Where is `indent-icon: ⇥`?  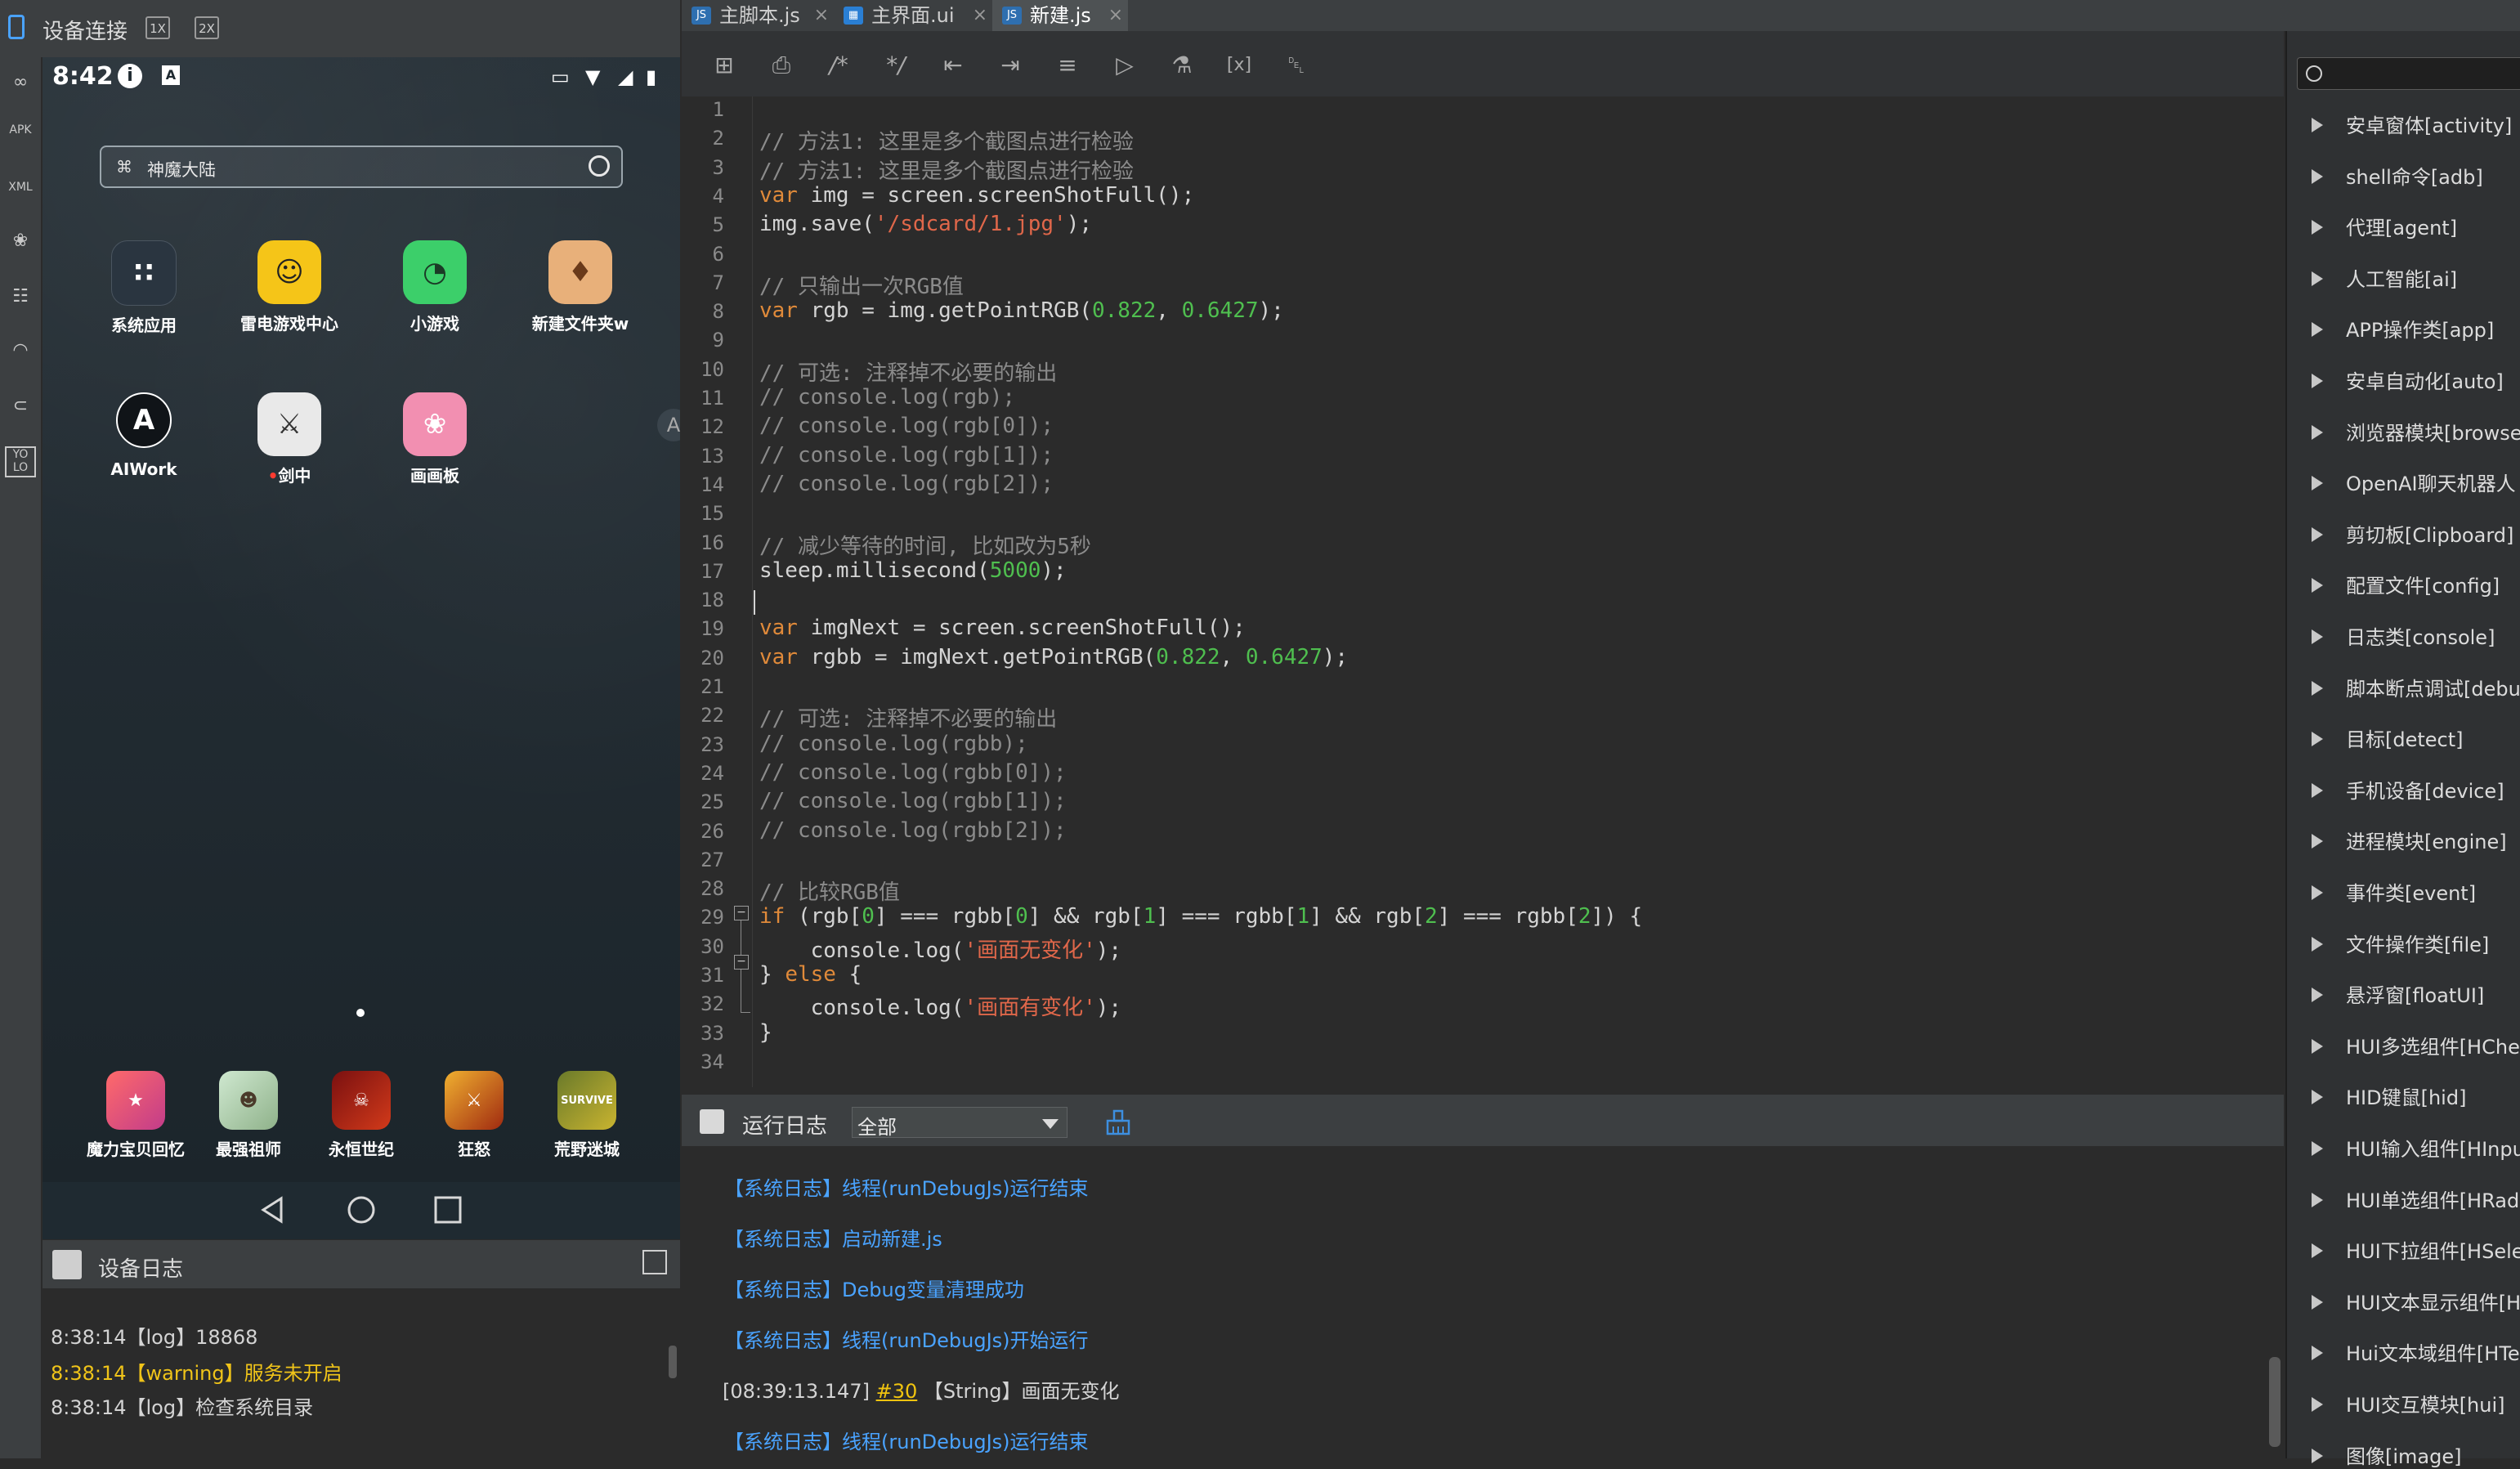 indent-icon: ⇥ is located at coordinates (1011, 65).